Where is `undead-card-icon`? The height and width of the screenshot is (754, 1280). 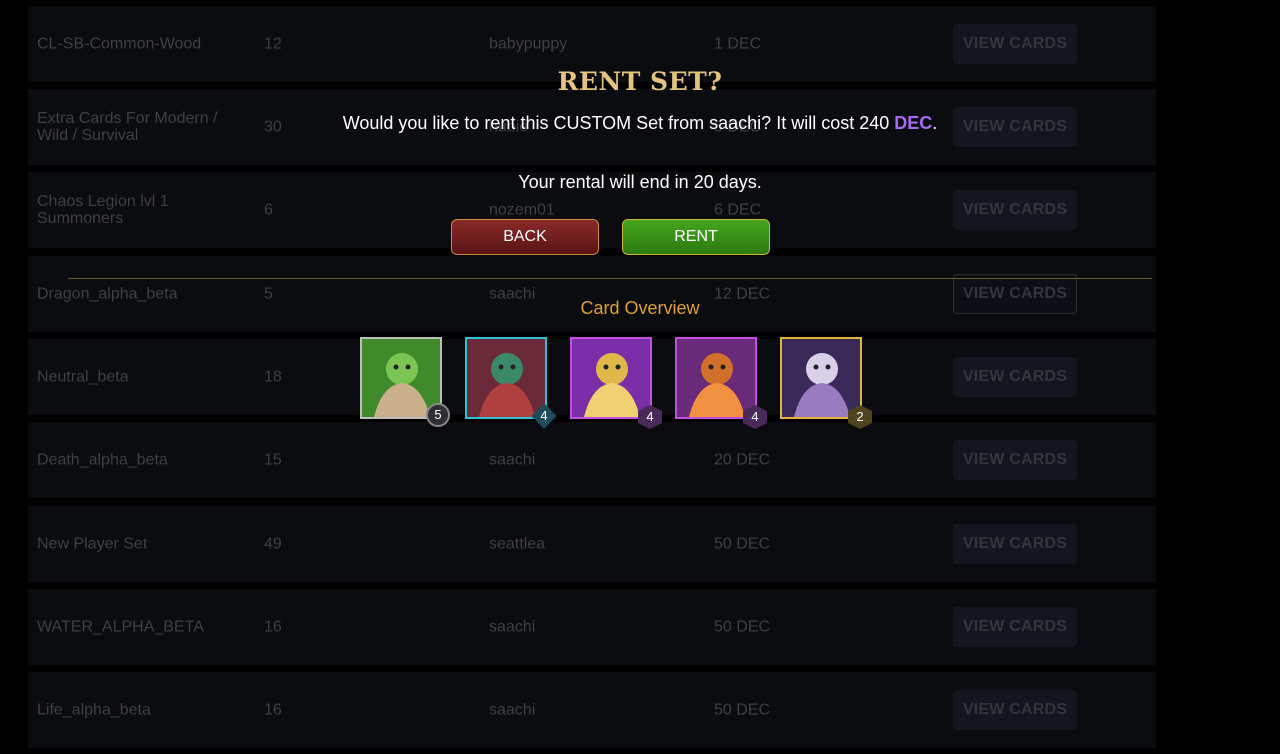
undead-card-icon is located at coordinates (401, 378).